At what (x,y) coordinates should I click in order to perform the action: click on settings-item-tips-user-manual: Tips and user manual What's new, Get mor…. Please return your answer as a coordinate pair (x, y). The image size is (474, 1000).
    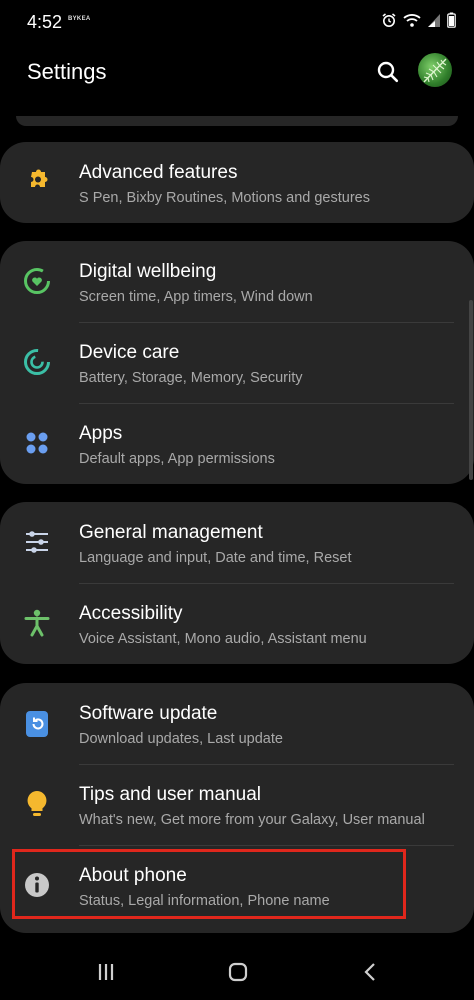
    Looking at the image, I should click on (237, 804).